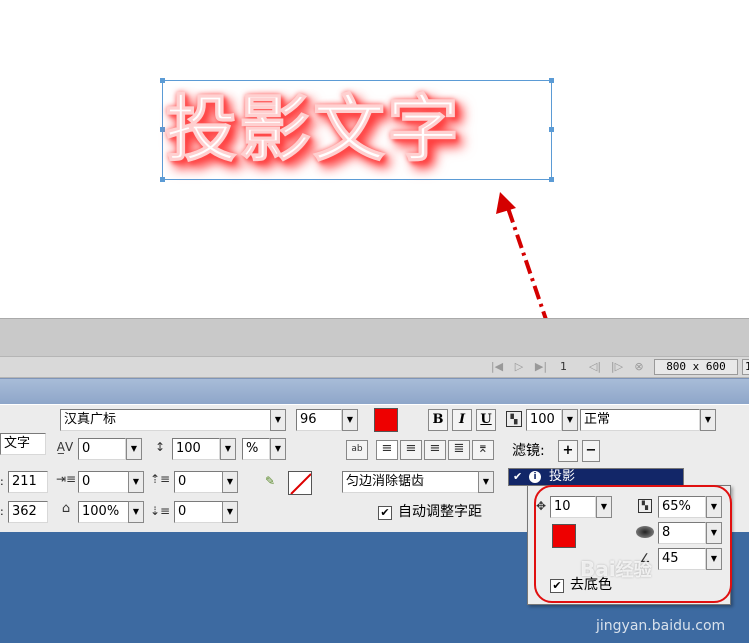 The width and height of the screenshot is (749, 643). Describe the element at coordinates (438, 420) in the screenshot. I see `bold-button: B` at that location.